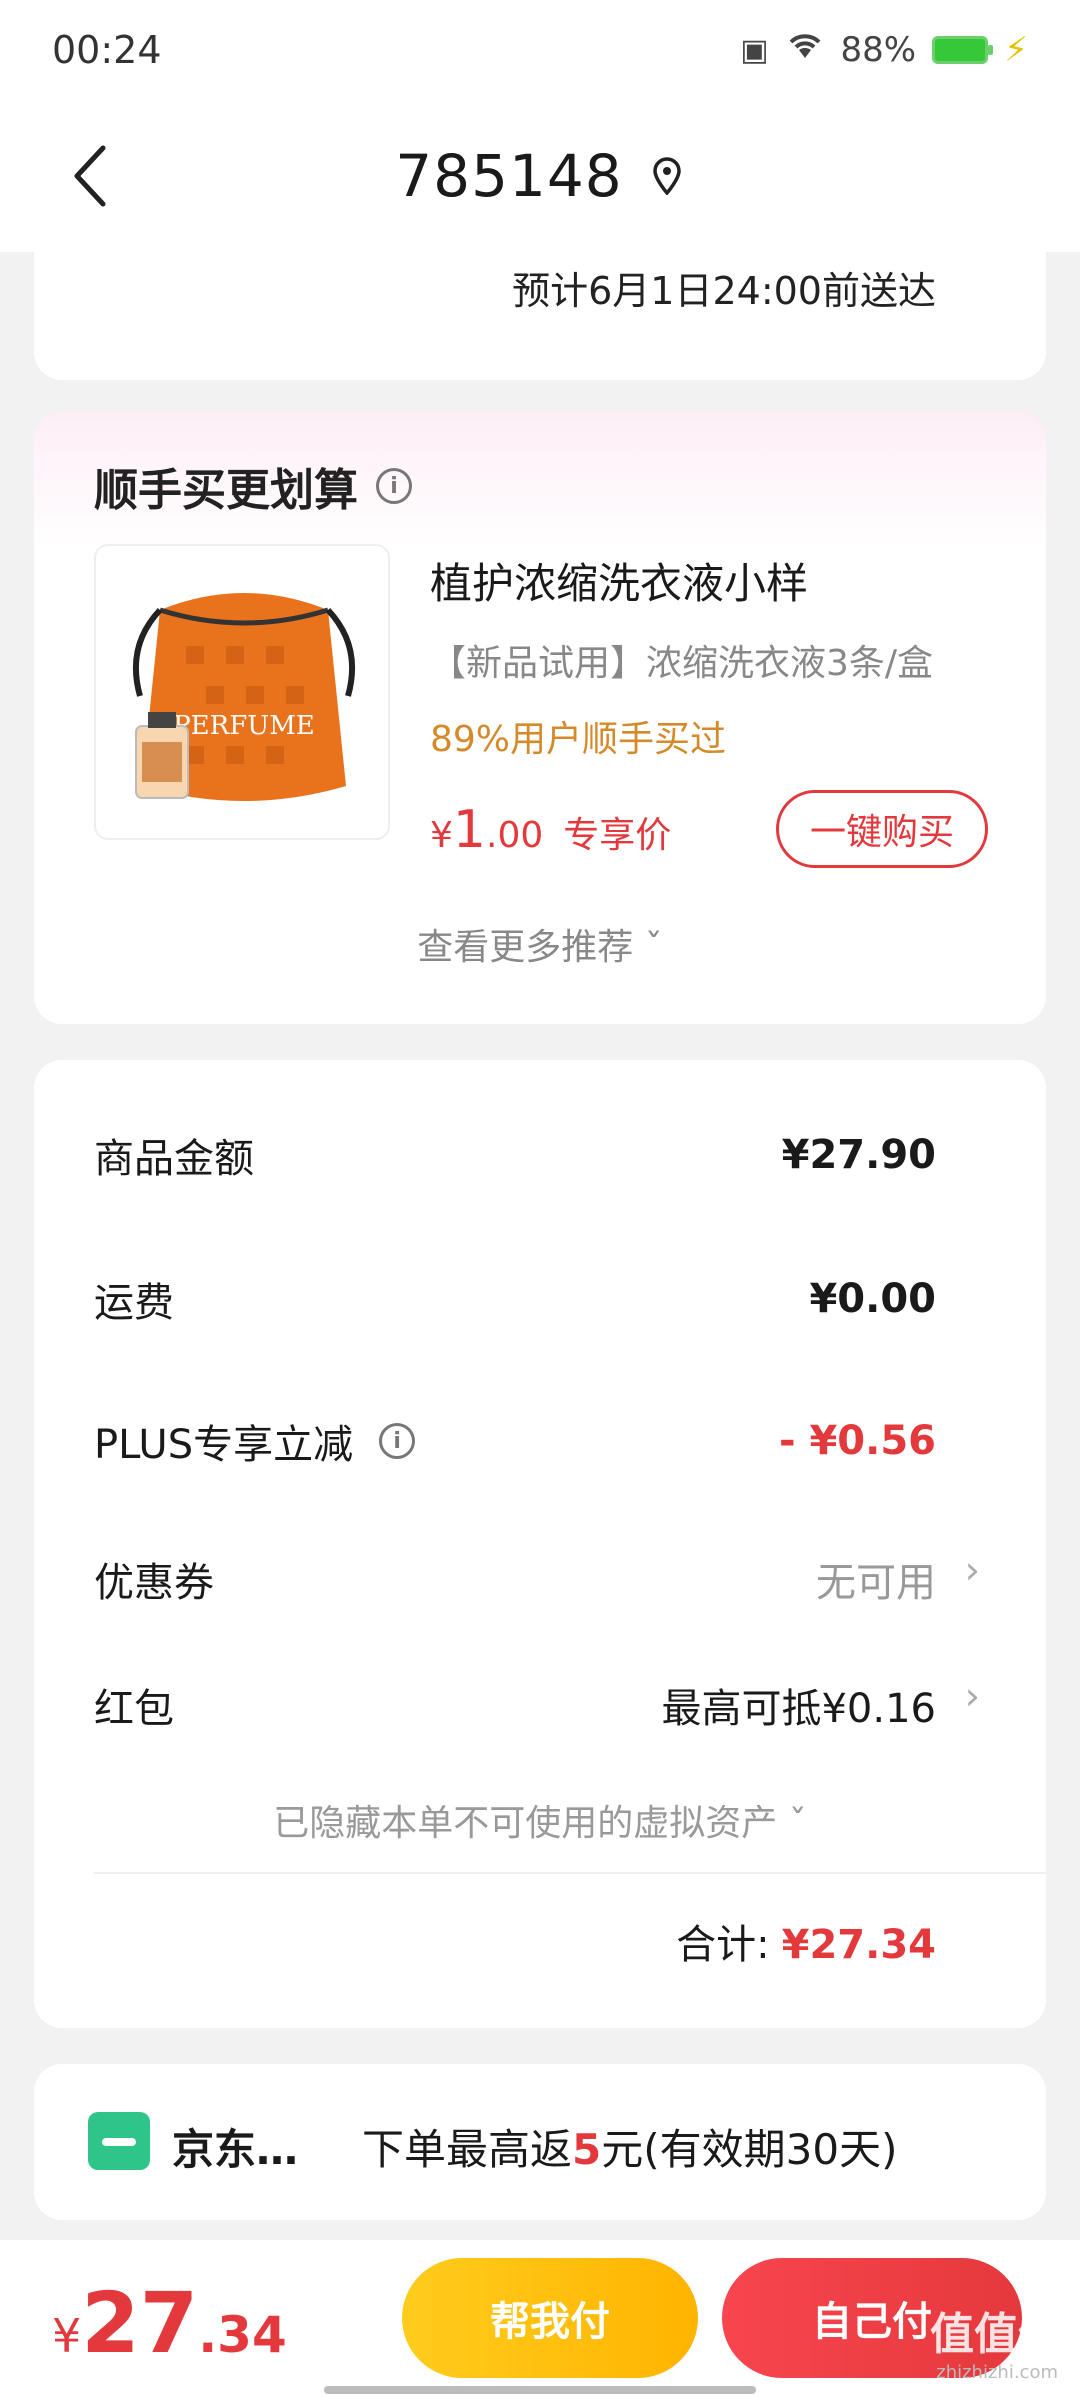 The image size is (1080, 2400). What do you see at coordinates (858, 1945) in the screenshot?
I see `total-value: ¥27.34` at bounding box center [858, 1945].